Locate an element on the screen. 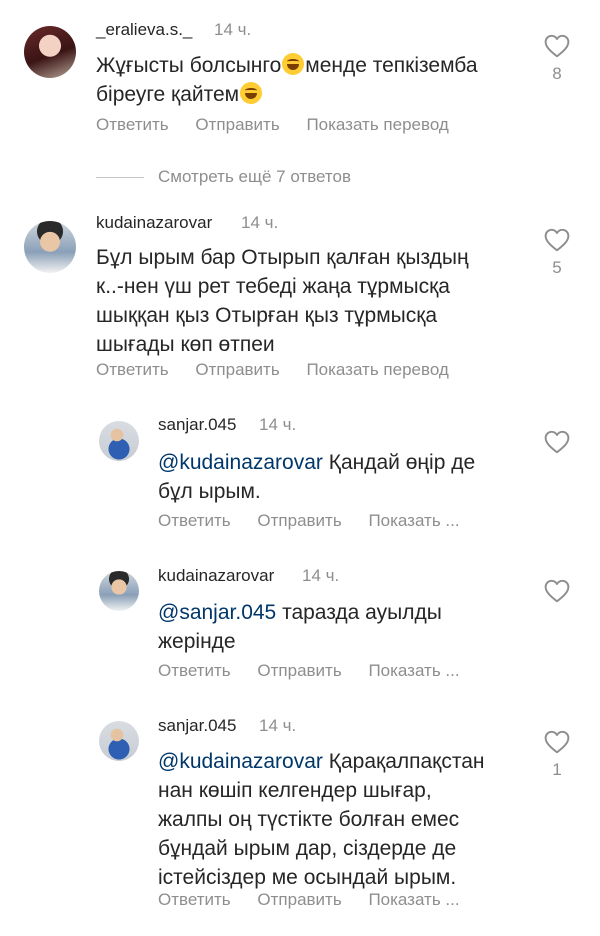 This screenshot has width=600, height=936. reply-text-line: бұндай ырым дар, сіздерде де is located at coordinates (307, 848).